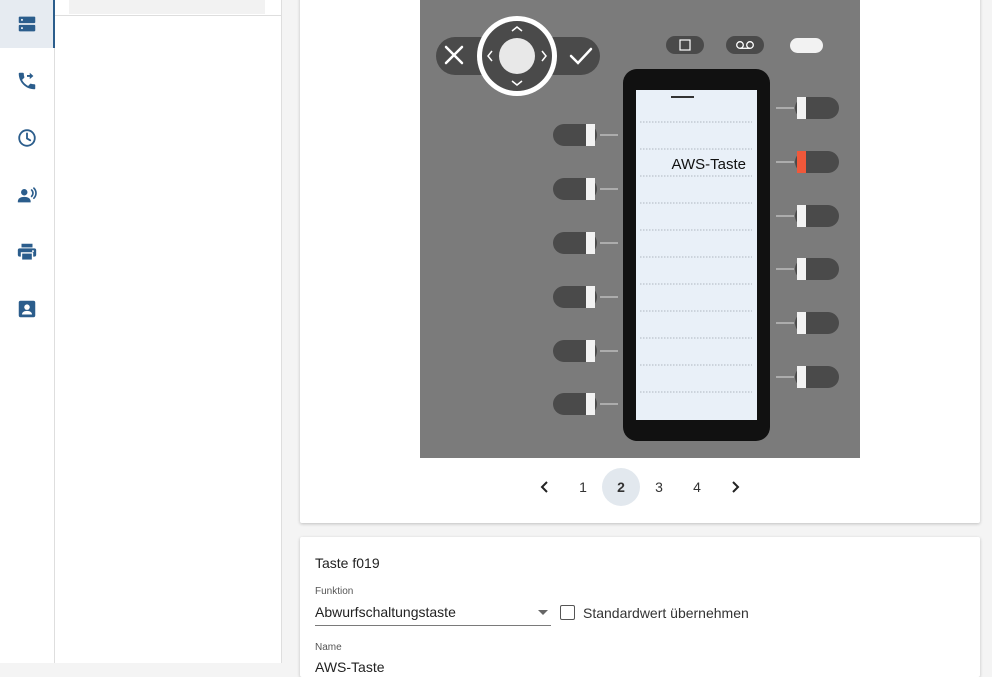  I want to click on chevron-left-icon, so click(544, 487).